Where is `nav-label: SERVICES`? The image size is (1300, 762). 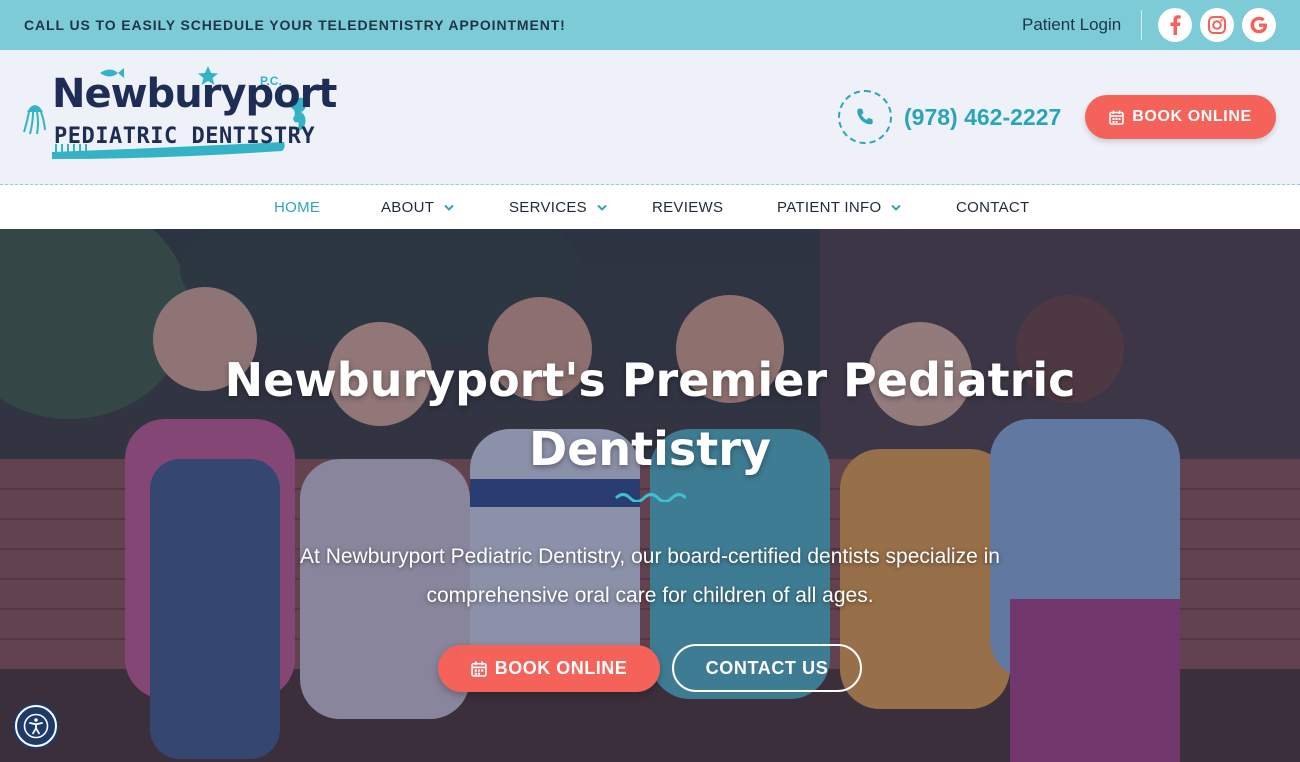 nav-label: SERVICES is located at coordinates (548, 207).